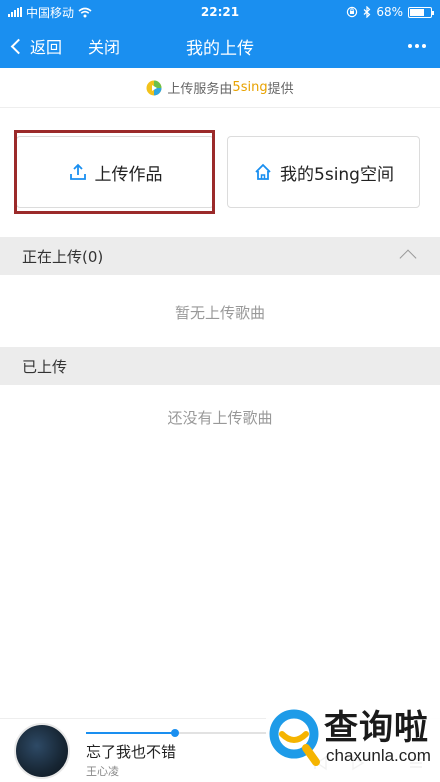 The height and width of the screenshot is (782, 440). I want to click on carrier-label: 中国移动, so click(50, 12).